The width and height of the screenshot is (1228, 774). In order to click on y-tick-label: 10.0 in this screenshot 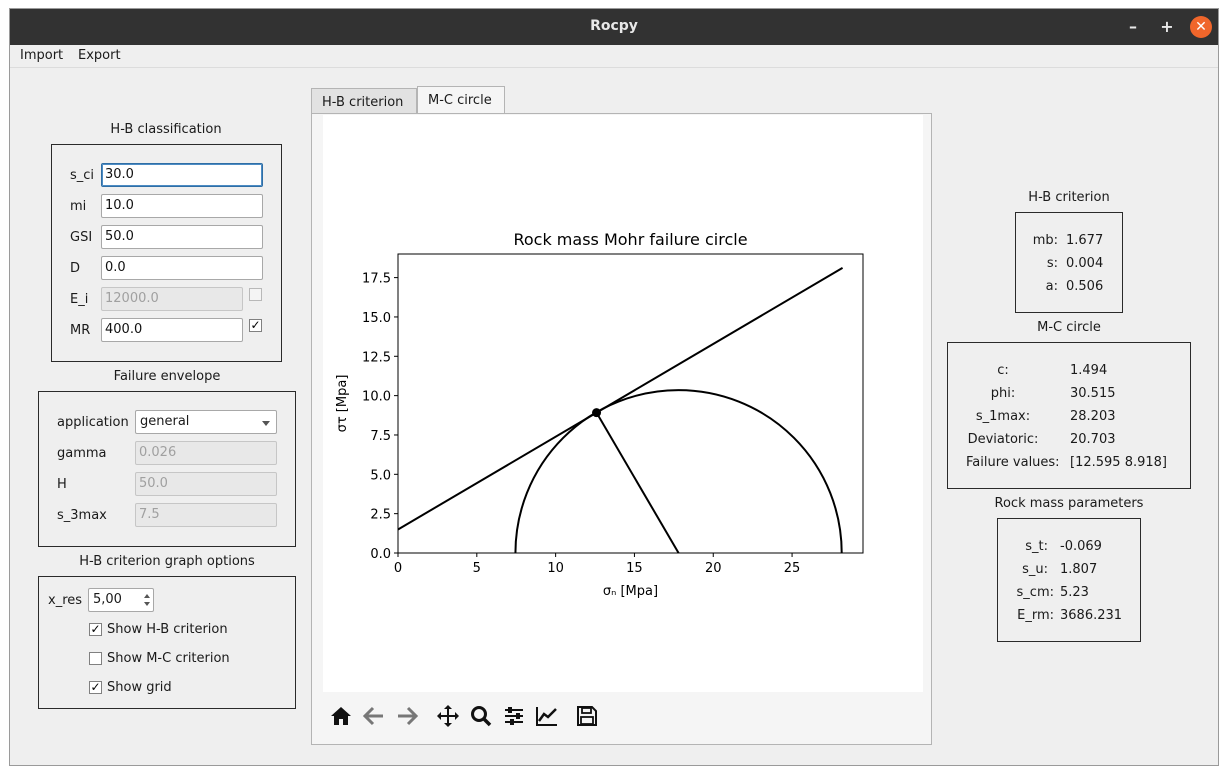, I will do `click(376, 397)`.